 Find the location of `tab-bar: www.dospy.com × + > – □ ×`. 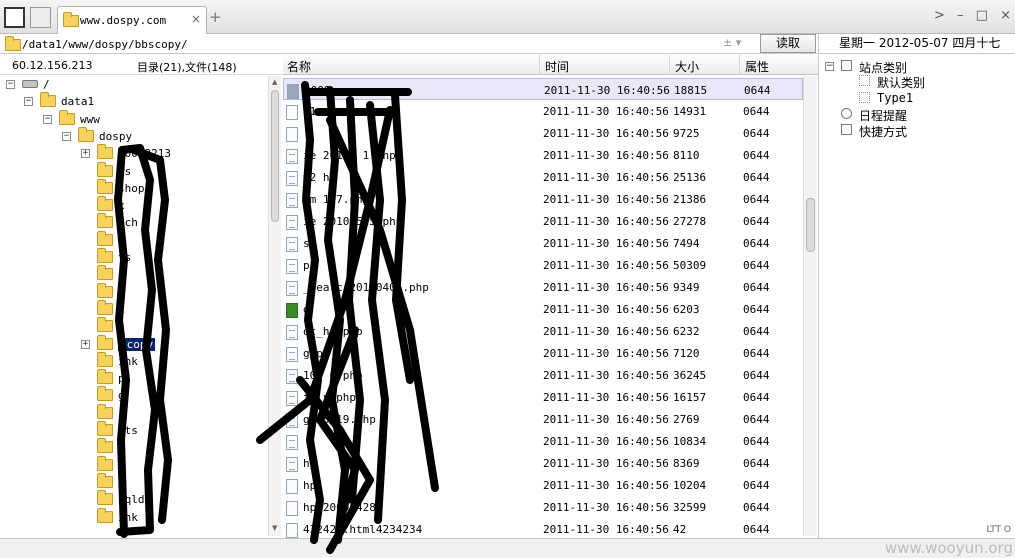

tab-bar: www.dospy.com × + > – □ × is located at coordinates (507, 17).